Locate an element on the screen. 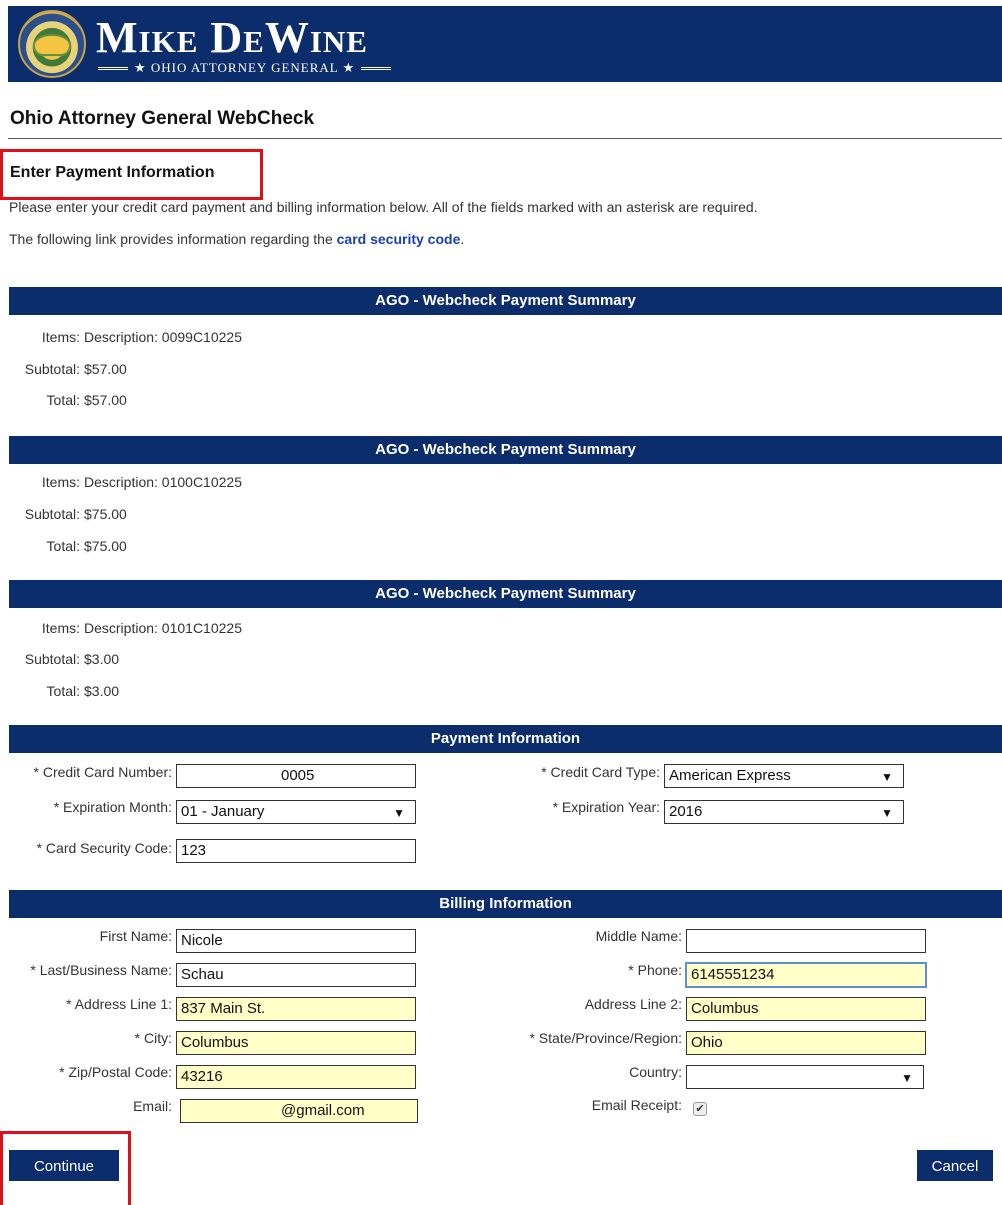  subtitle-rule-left is located at coordinates (113, 68).